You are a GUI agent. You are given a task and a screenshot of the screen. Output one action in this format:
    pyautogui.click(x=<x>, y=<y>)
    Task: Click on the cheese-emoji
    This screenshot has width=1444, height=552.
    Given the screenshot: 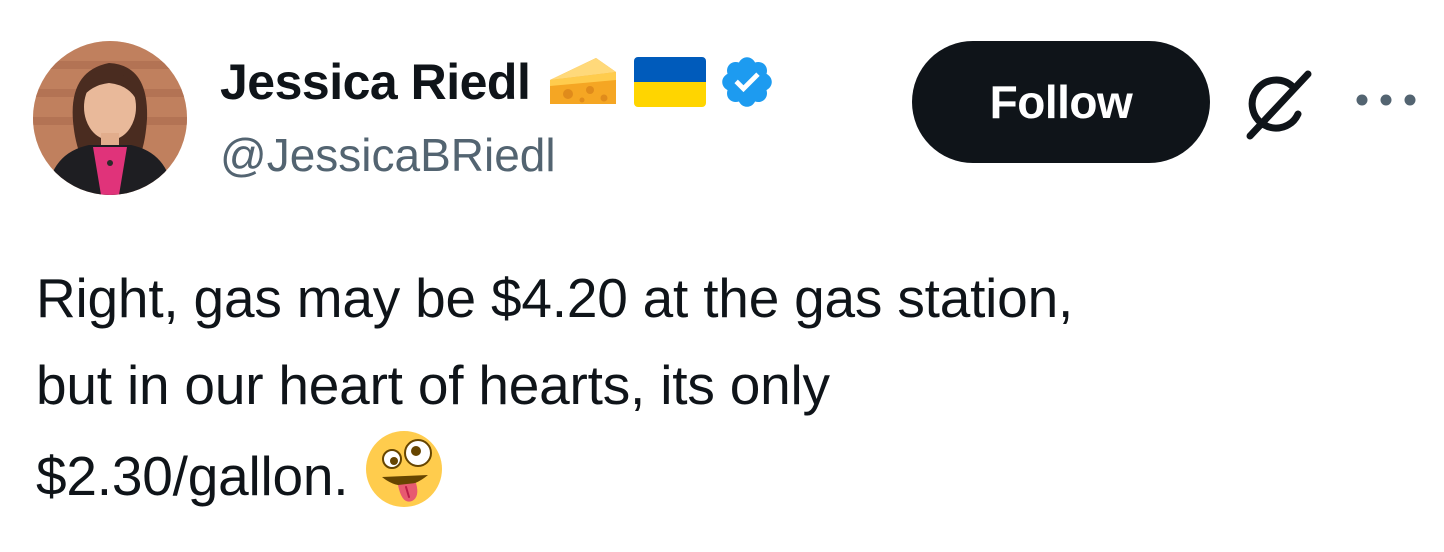 What is the action you would take?
    pyautogui.click(x=582, y=82)
    